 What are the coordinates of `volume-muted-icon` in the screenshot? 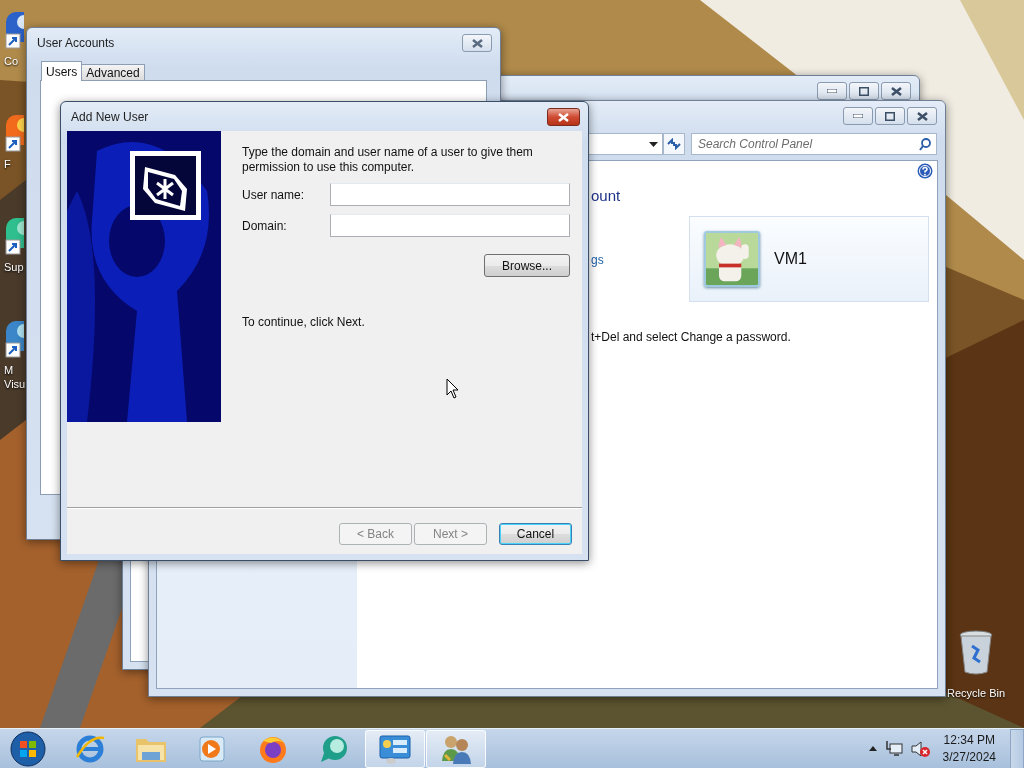 It's located at (920, 748).